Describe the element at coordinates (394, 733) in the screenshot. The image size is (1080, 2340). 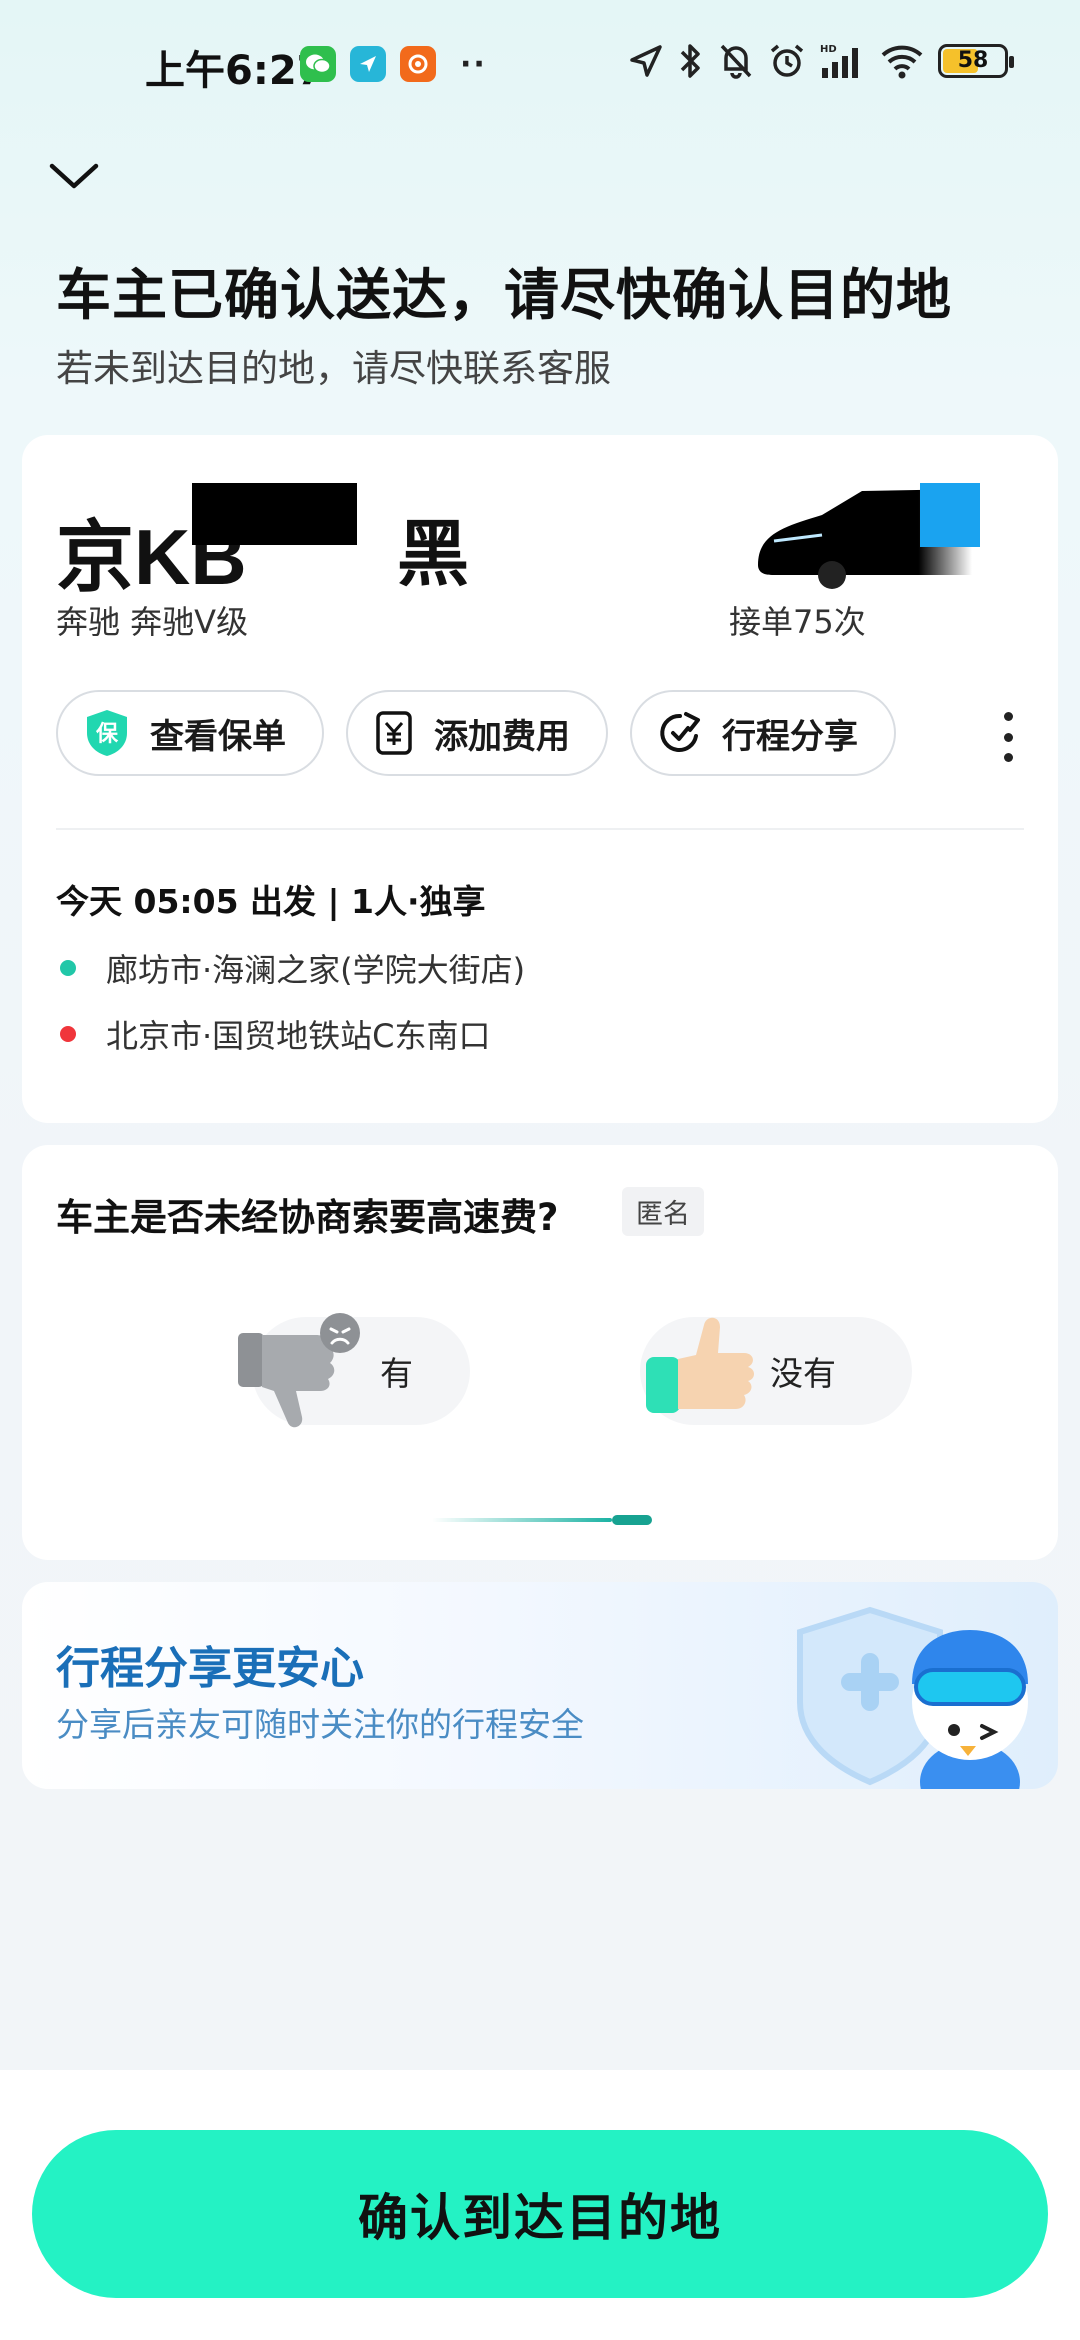
I see `fee-yuan-icon` at that location.